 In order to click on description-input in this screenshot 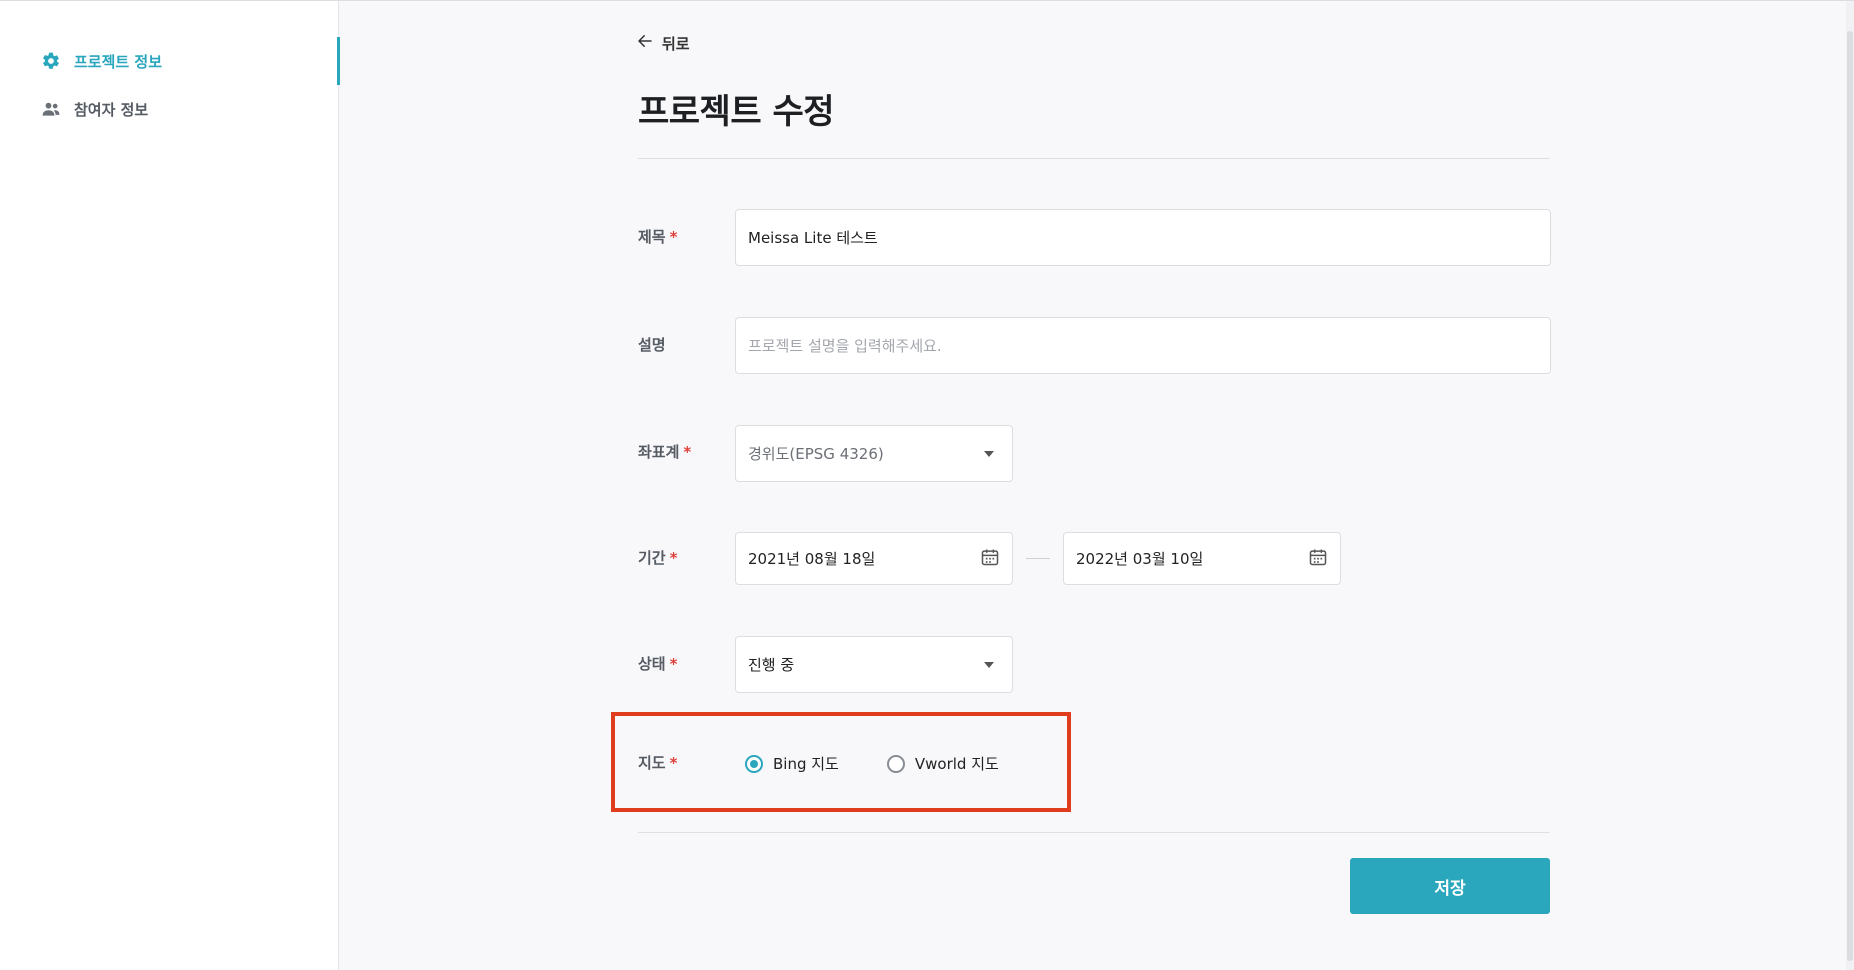, I will do `click(1143, 345)`.